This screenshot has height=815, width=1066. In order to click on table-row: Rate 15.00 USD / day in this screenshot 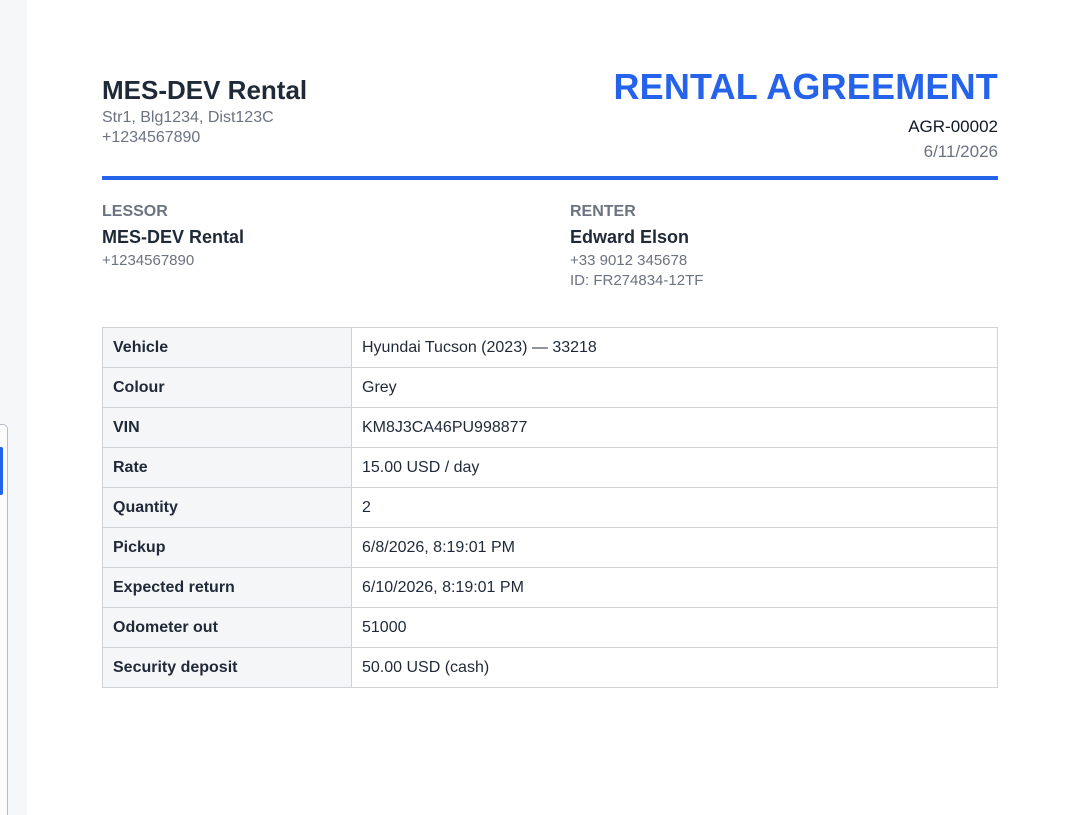, I will do `click(550, 467)`.